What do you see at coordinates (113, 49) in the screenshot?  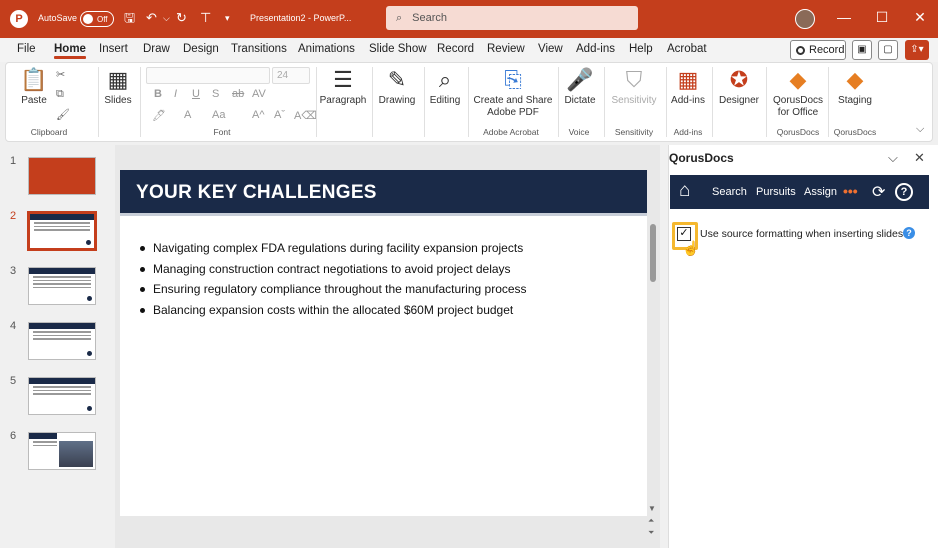 I see `tab-insert: Insert` at bounding box center [113, 49].